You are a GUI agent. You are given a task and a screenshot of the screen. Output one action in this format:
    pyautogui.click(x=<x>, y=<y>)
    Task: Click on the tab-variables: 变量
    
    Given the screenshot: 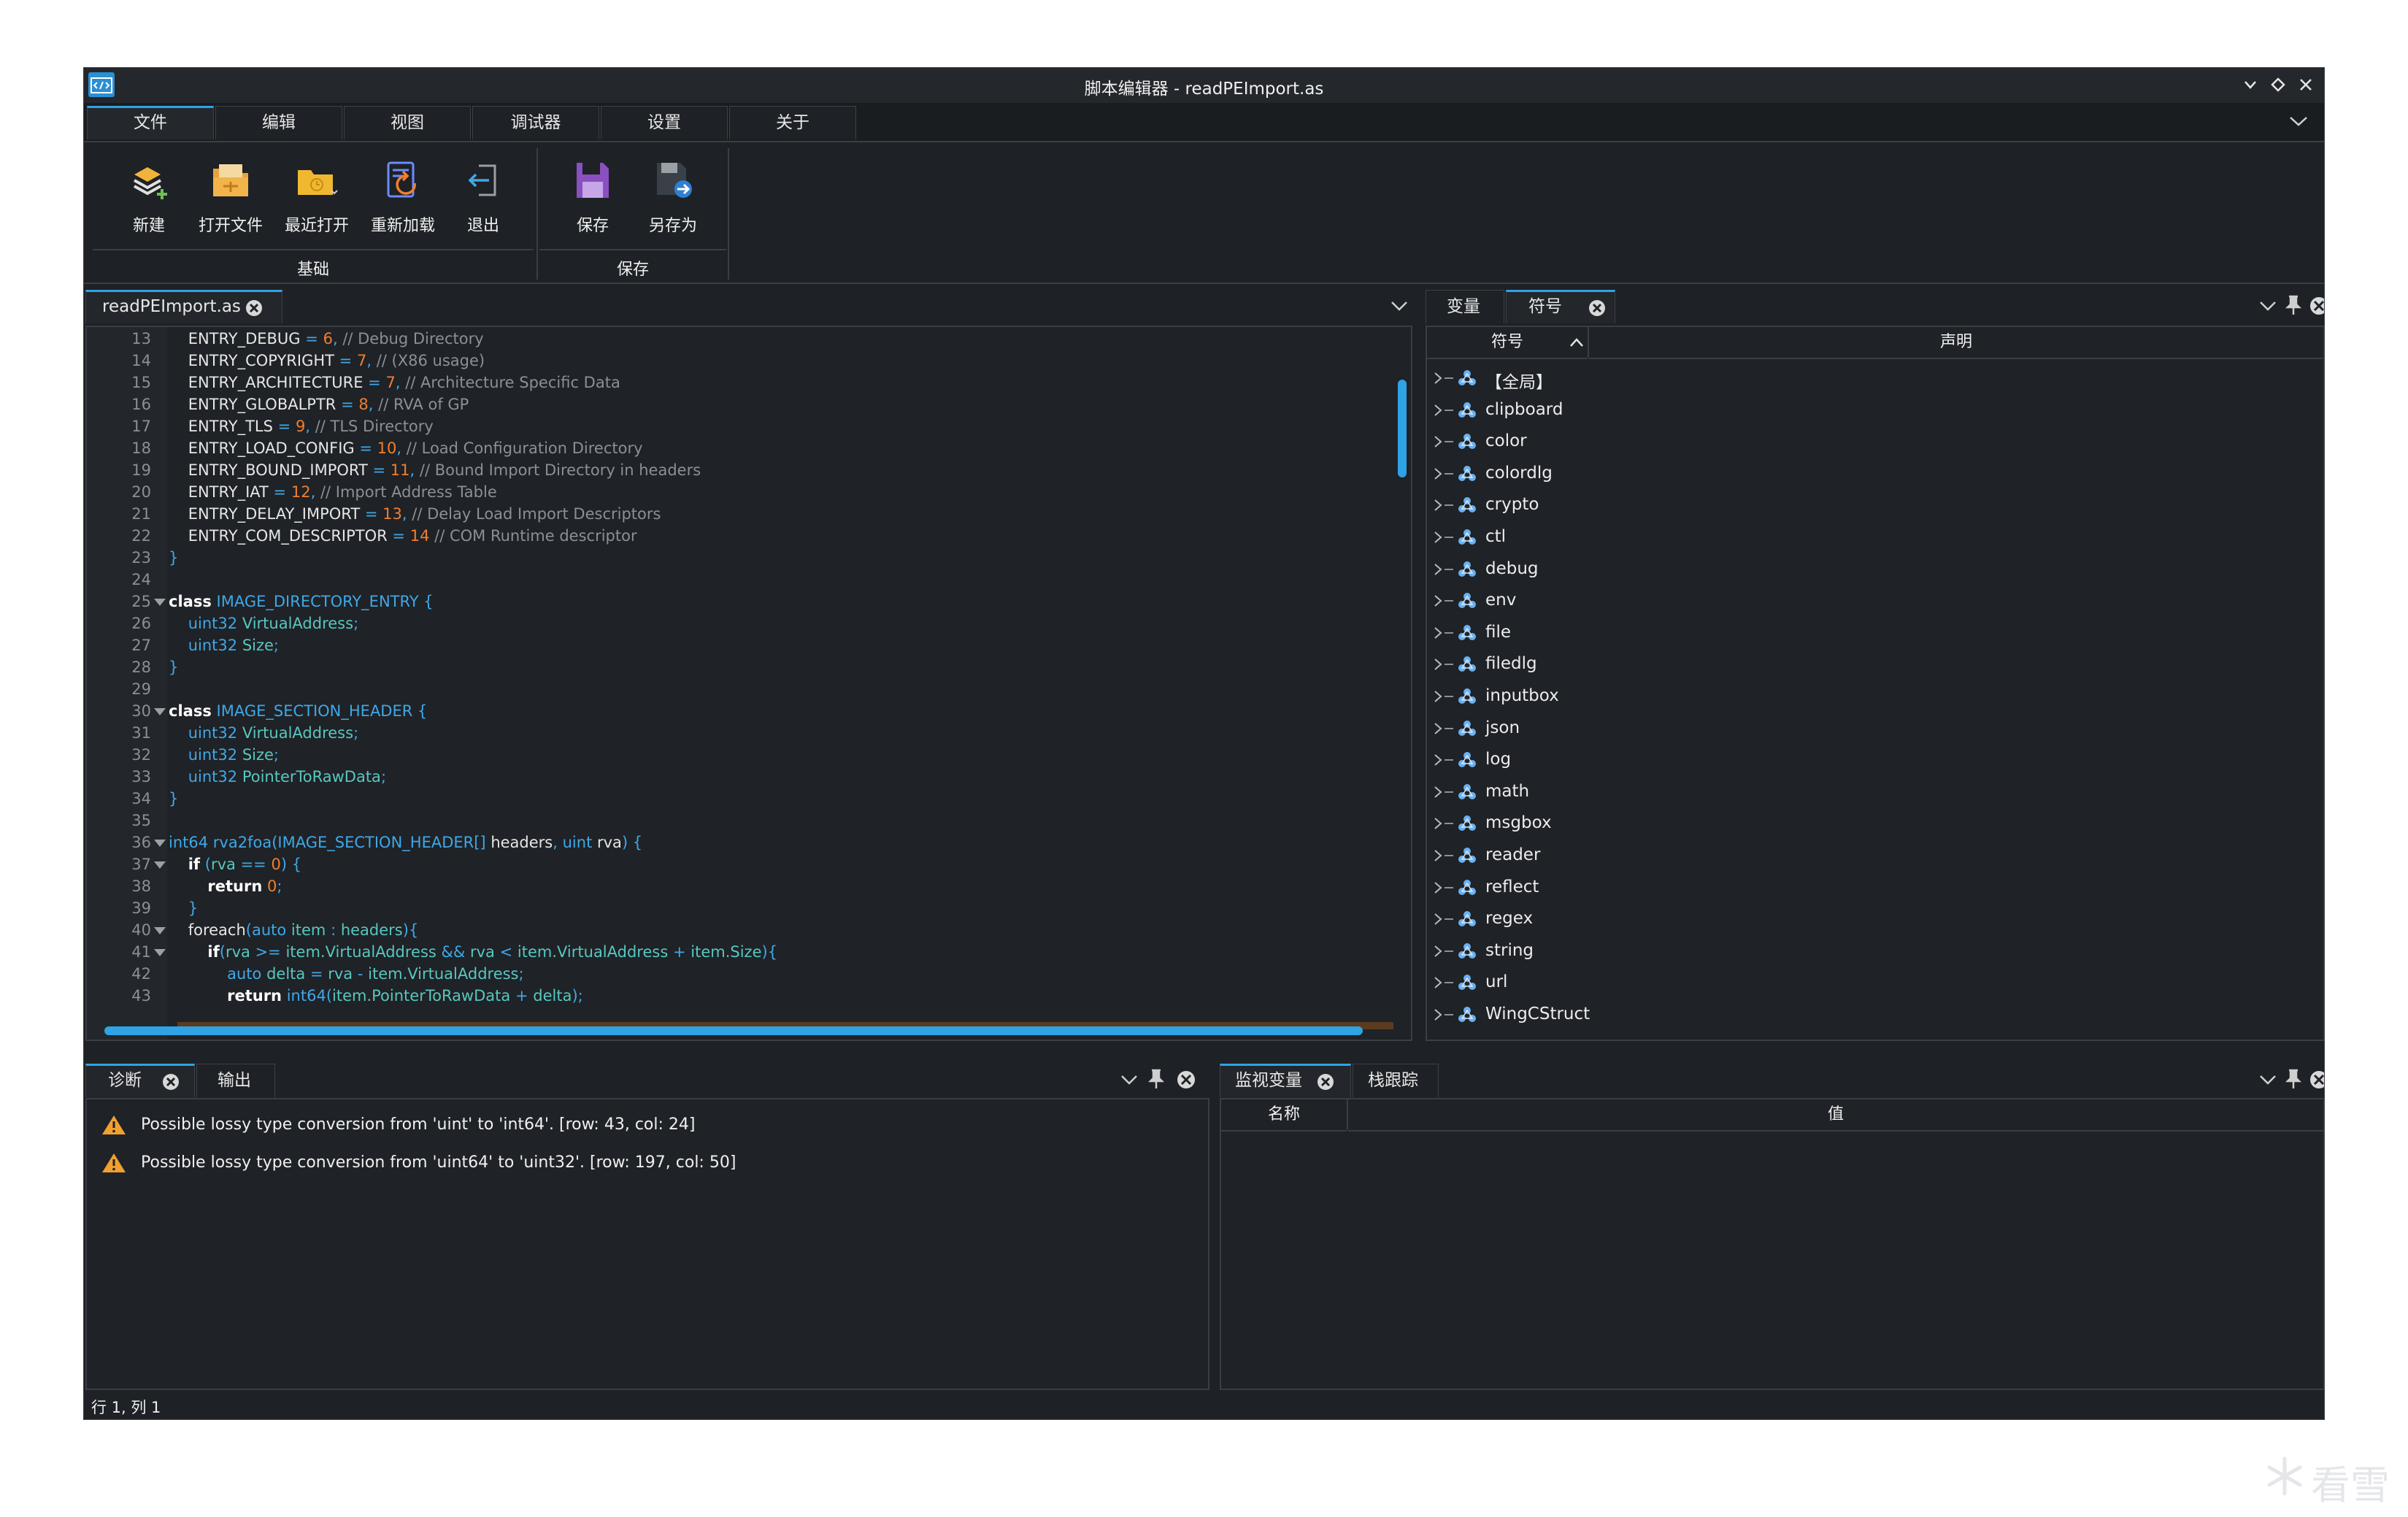 What is the action you would take?
    pyautogui.click(x=1465, y=307)
    